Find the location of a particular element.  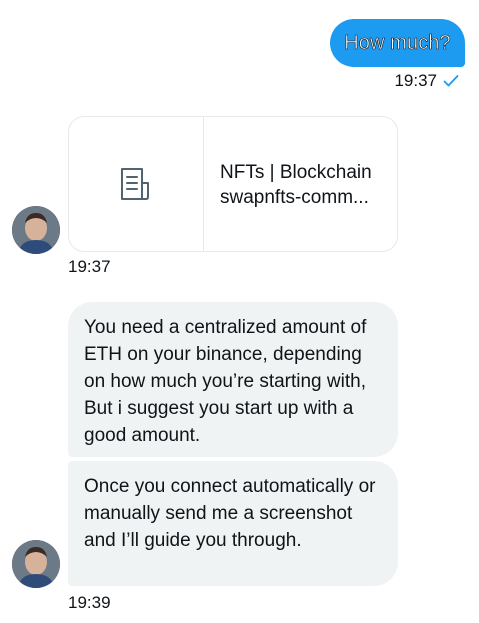

check-icon is located at coordinates (451, 81).